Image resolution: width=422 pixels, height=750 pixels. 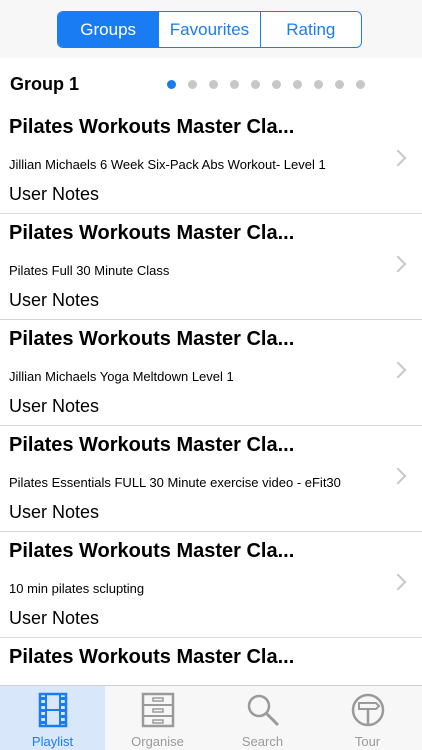 I want to click on search-icon, so click(x=263, y=710).